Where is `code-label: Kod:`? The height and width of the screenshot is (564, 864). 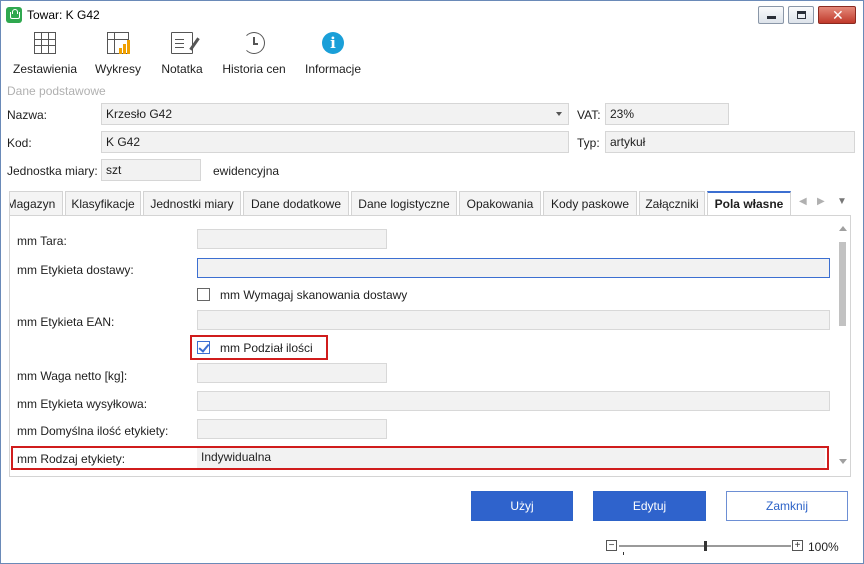 code-label: Kod: is located at coordinates (19, 143).